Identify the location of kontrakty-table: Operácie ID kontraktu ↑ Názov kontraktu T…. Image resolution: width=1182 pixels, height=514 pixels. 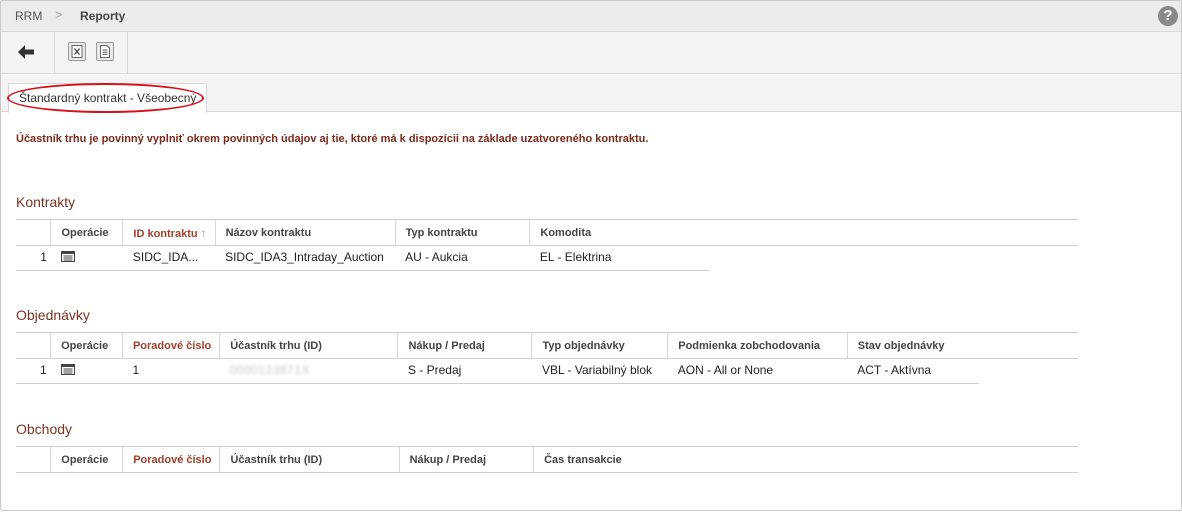
(547, 244).